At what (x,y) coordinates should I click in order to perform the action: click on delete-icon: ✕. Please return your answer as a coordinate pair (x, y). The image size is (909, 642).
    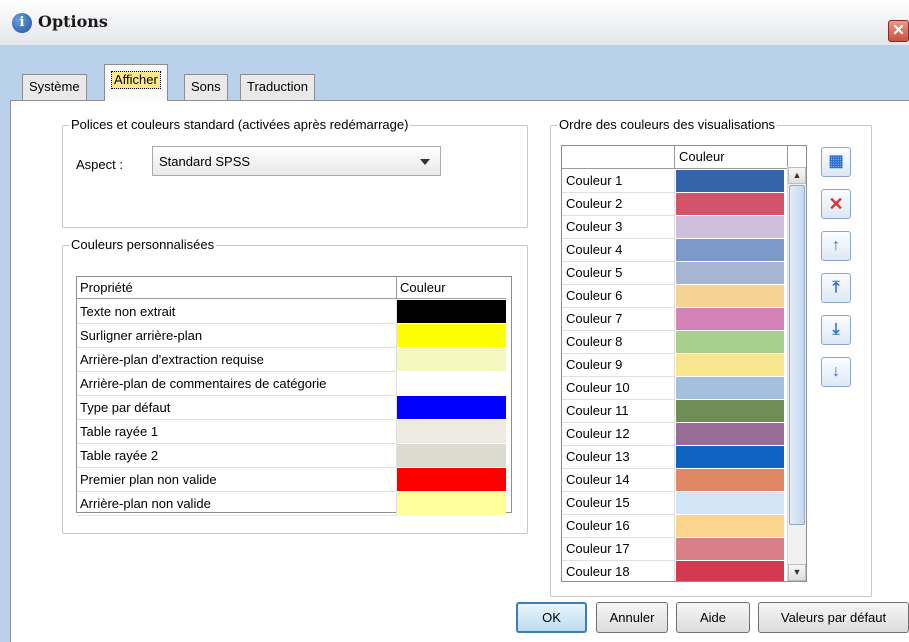
    Looking at the image, I should click on (836, 204).